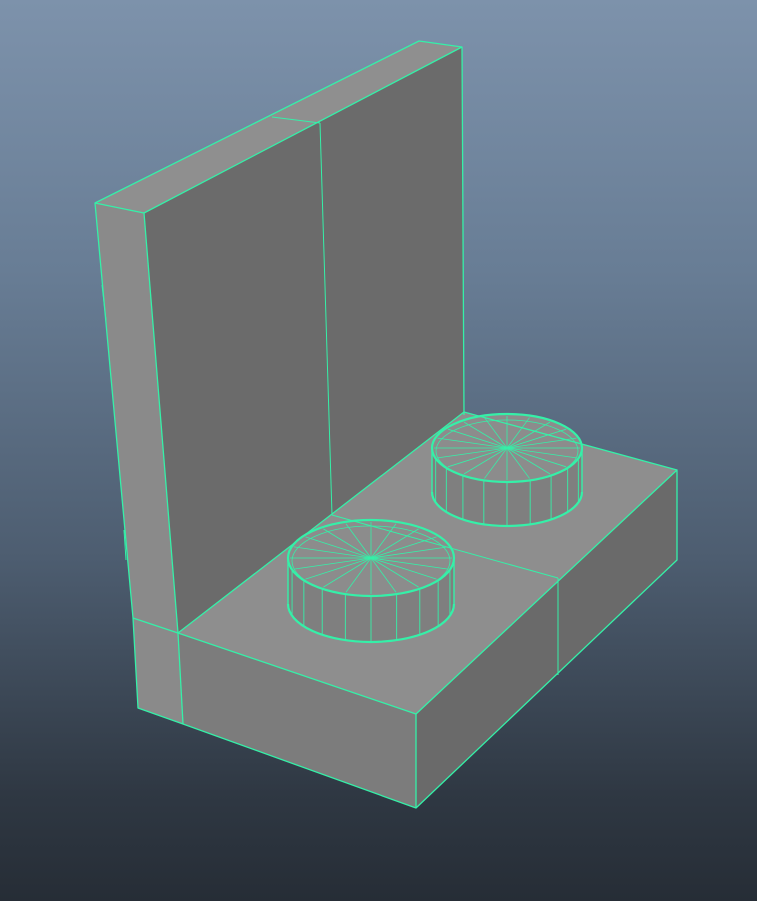 Image resolution: width=757 pixels, height=901 pixels. What do you see at coordinates (158, 671) in the screenshot?
I see `base-left-side-face` at bounding box center [158, 671].